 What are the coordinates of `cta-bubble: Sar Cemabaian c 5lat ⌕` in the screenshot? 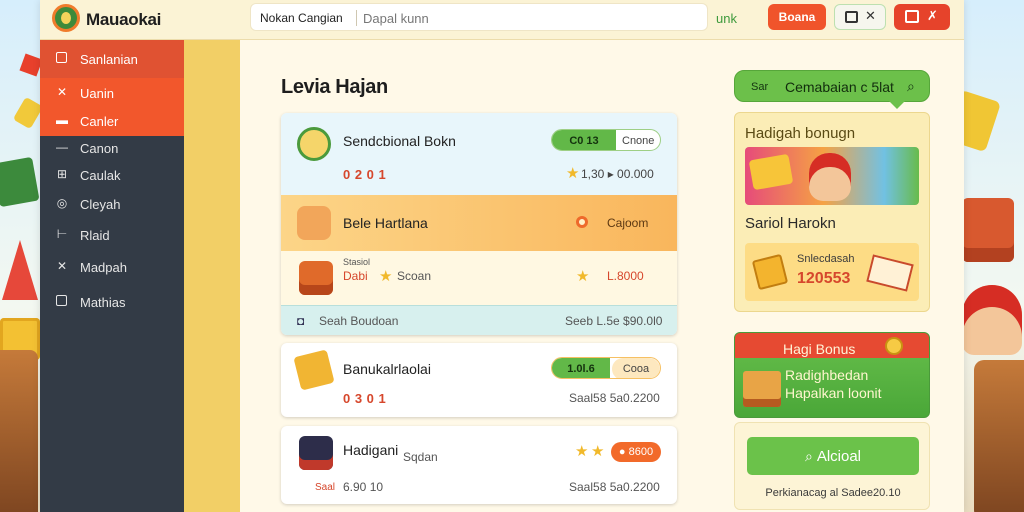 It's located at (832, 89).